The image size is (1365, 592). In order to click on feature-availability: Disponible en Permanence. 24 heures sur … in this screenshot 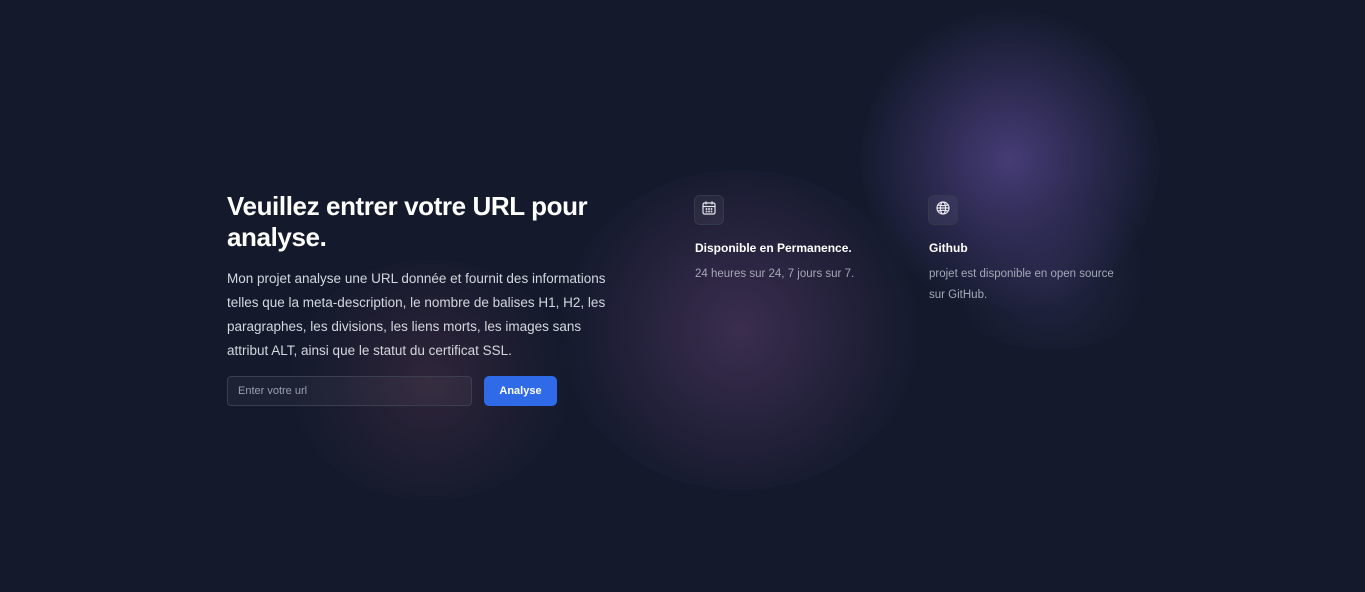, I will do `click(796, 240)`.